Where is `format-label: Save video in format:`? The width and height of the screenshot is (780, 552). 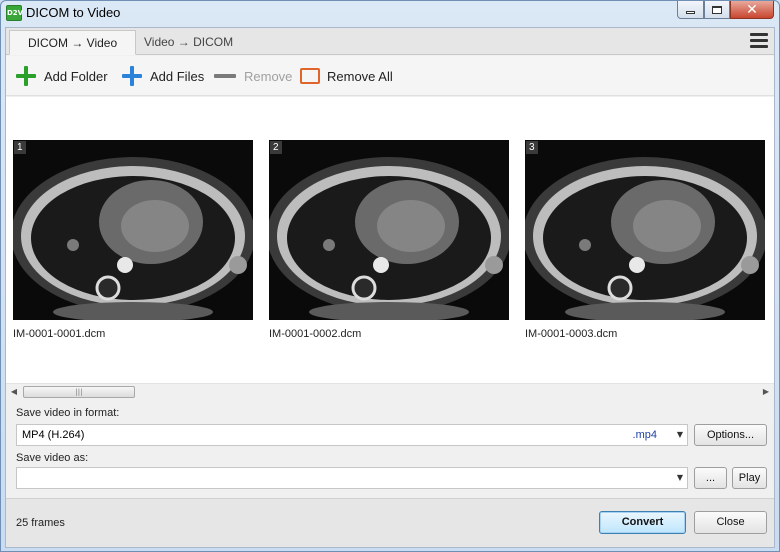
format-label: Save video in format: is located at coordinates (68, 413).